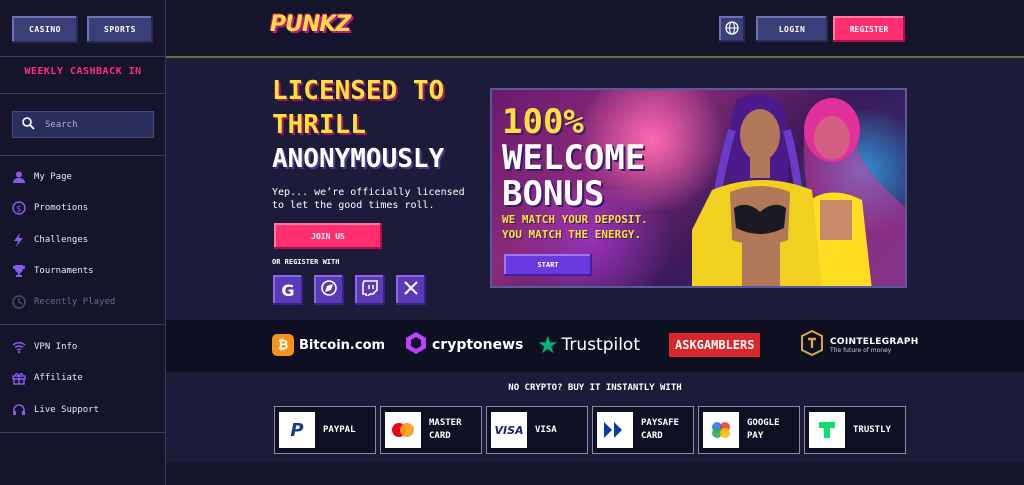  I want to click on or-register-with-label: OR REGISTER WITH, so click(306, 262).